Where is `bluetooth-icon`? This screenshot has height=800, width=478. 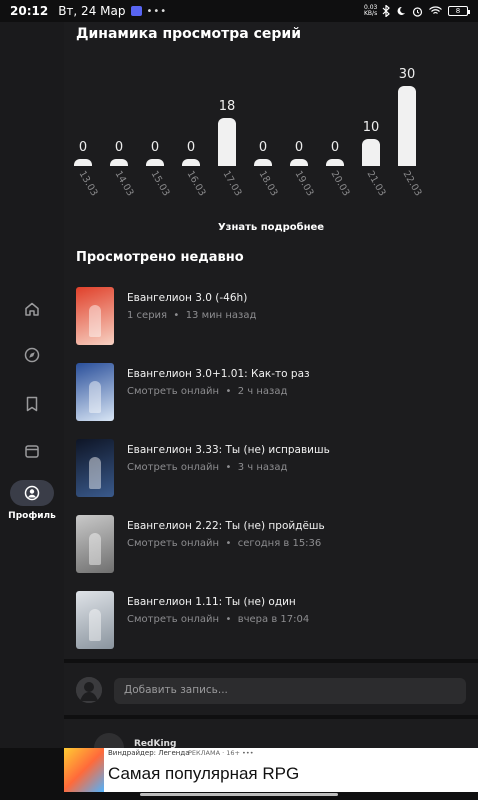
bluetooth-icon is located at coordinates (386, 11).